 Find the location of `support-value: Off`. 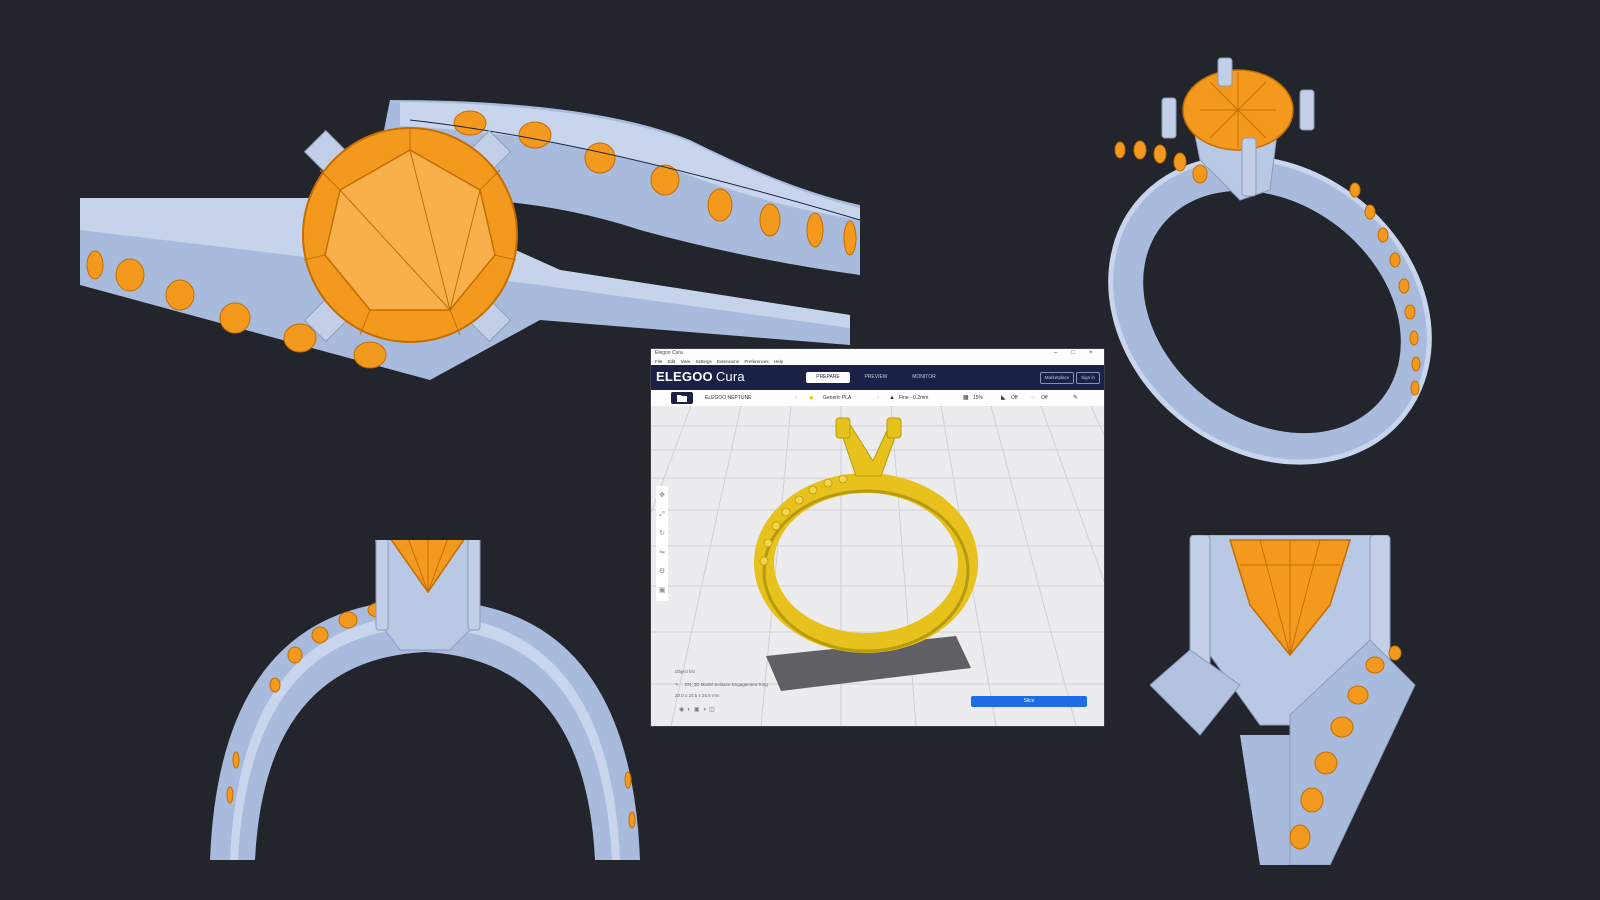

support-value: Off is located at coordinates (1014, 398).